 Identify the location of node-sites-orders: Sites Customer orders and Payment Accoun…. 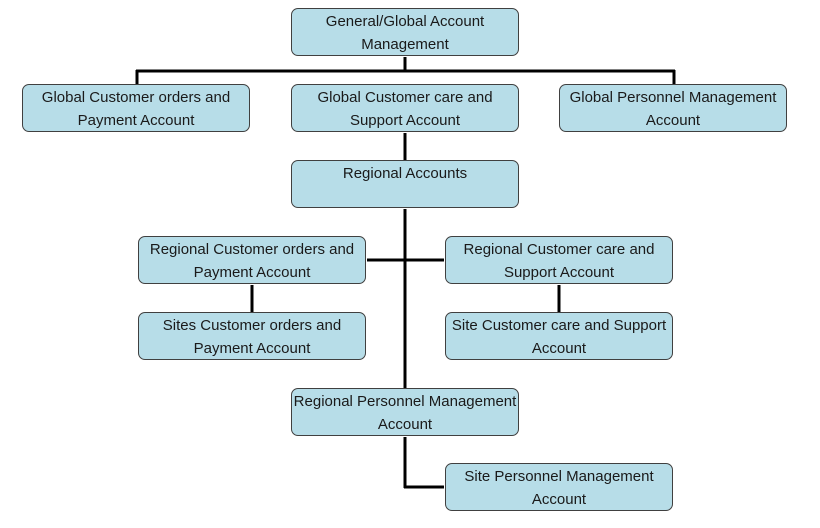
(252, 336).